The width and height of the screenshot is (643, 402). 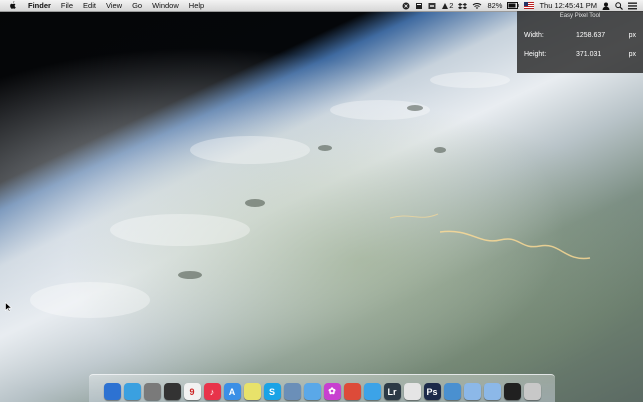 What do you see at coordinates (419, 6) in the screenshot?
I see `document-icon` at bounding box center [419, 6].